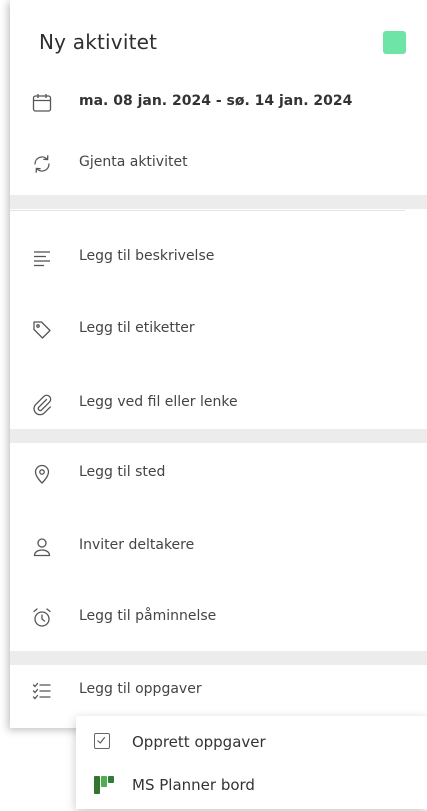 The height and width of the screenshot is (811, 427). What do you see at coordinates (42, 474) in the screenshot?
I see `location-pin-icon` at bounding box center [42, 474].